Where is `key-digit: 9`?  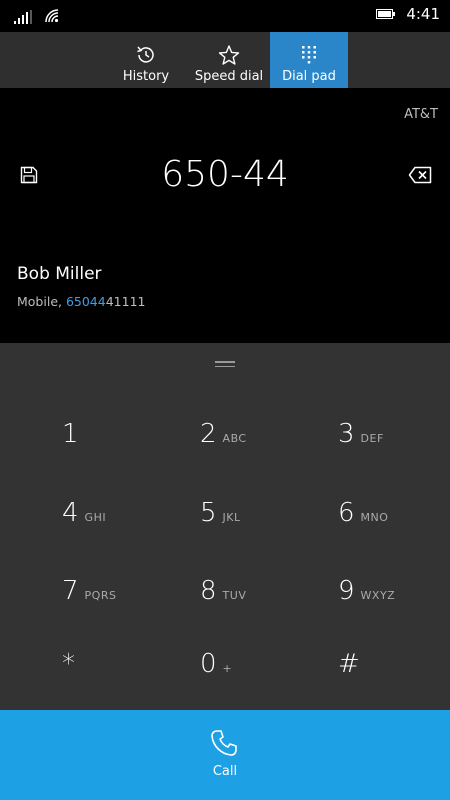
key-digit: 9 is located at coordinates (346, 591).